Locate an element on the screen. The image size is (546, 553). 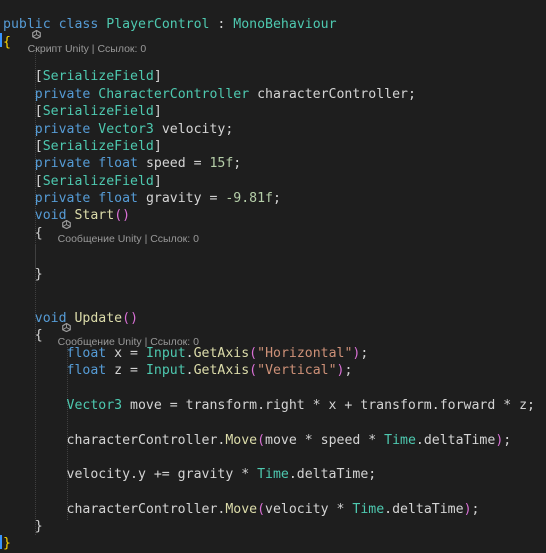
code-line: float x = Input.GetAxis("Horizontal"); is located at coordinates (186, 354).